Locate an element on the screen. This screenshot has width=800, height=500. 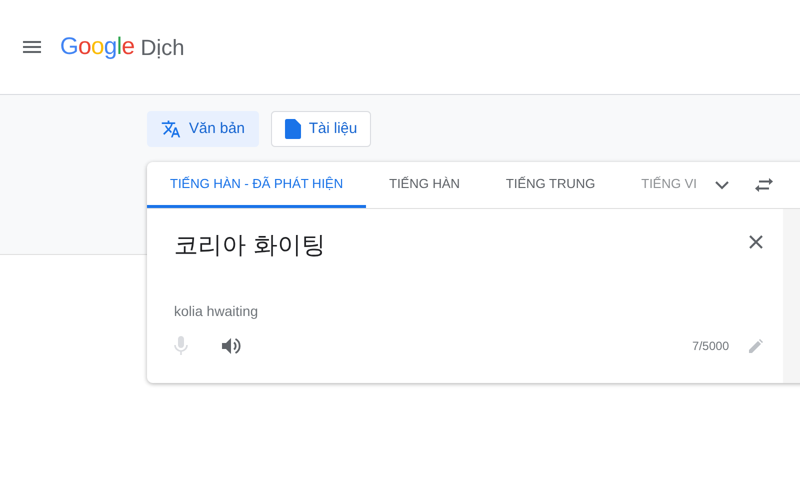
language-tab: TIẾNG HÀN is located at coordinates (424, 185).